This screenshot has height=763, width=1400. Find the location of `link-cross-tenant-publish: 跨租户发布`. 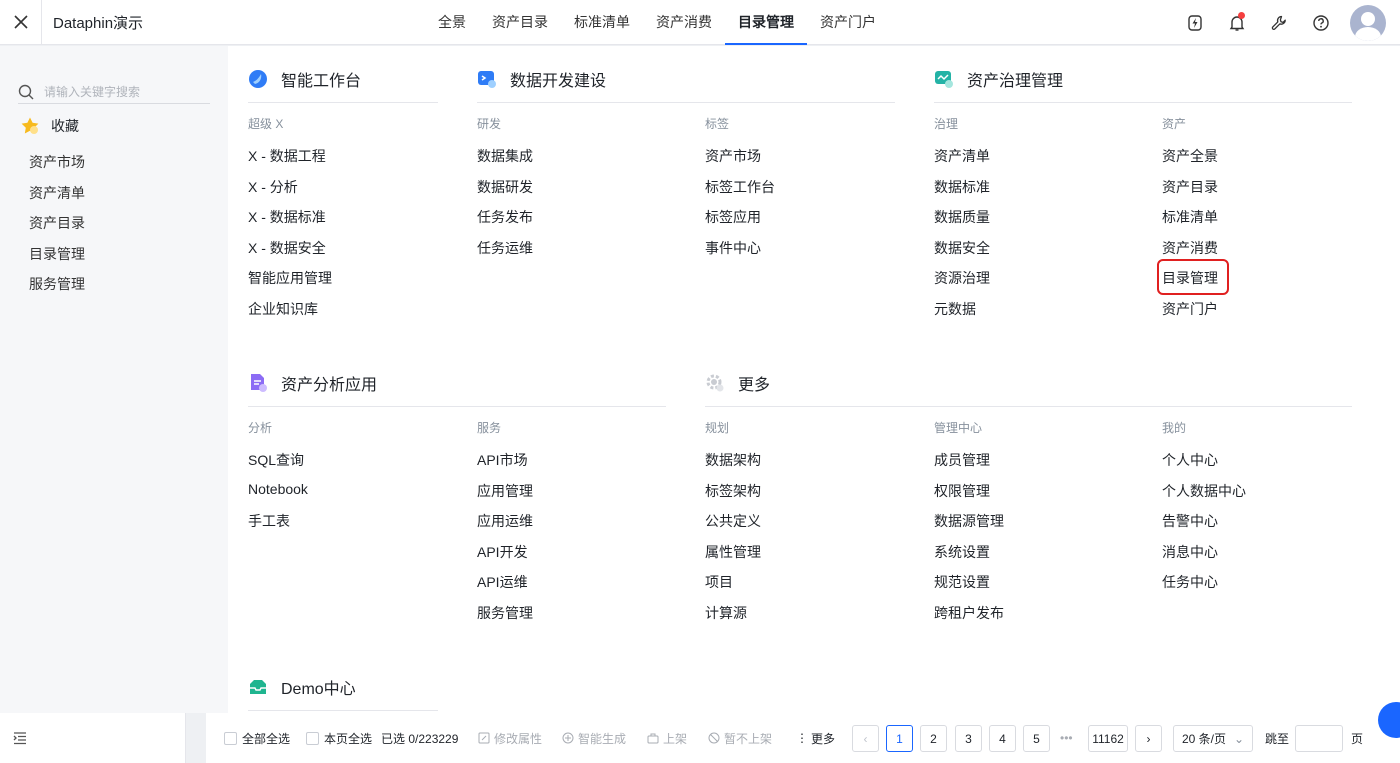

link-cross-tenant-publish: 跨租户发布 is located at coordinates (969, 613).